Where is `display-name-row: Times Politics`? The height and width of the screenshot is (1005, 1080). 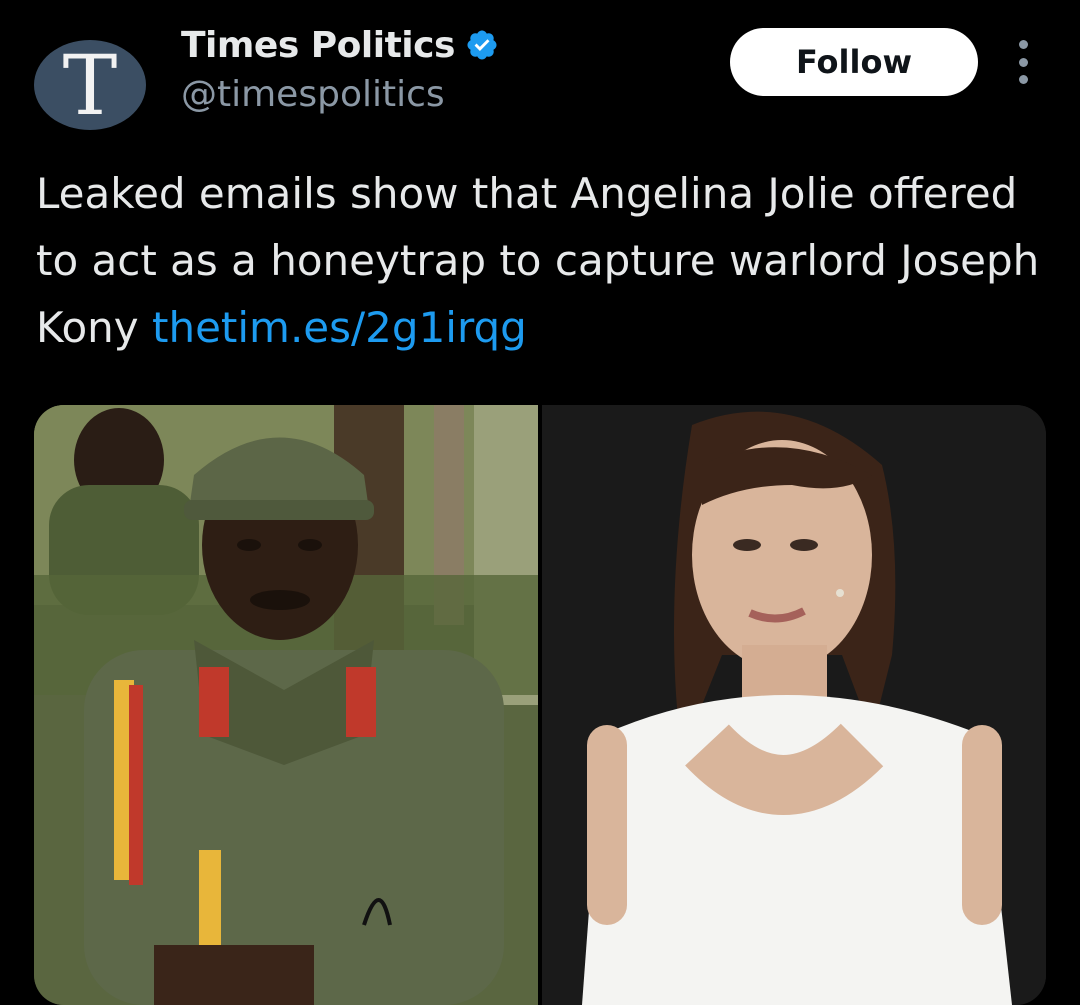 display-name-row: Times Politics is located at coordinates (340, 45).